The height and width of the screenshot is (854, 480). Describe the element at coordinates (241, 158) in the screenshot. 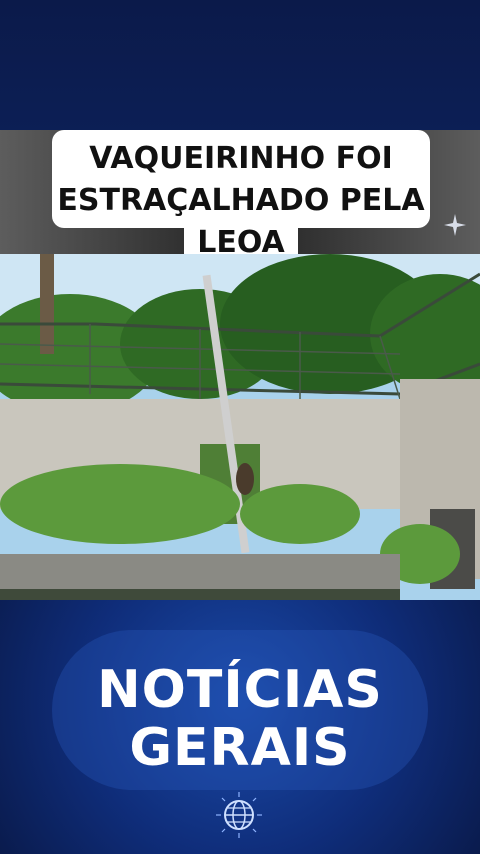

I see `headline-line-1: VAQUEIRINHO FOI` at that location.